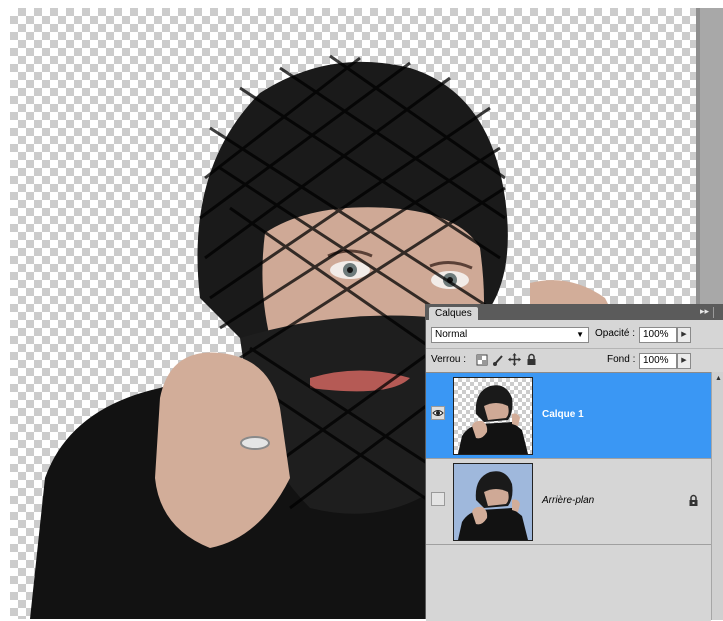  Describe the element at coordinates (658, 361) in the screenshot. I see `fill-input: 100%` at that location.